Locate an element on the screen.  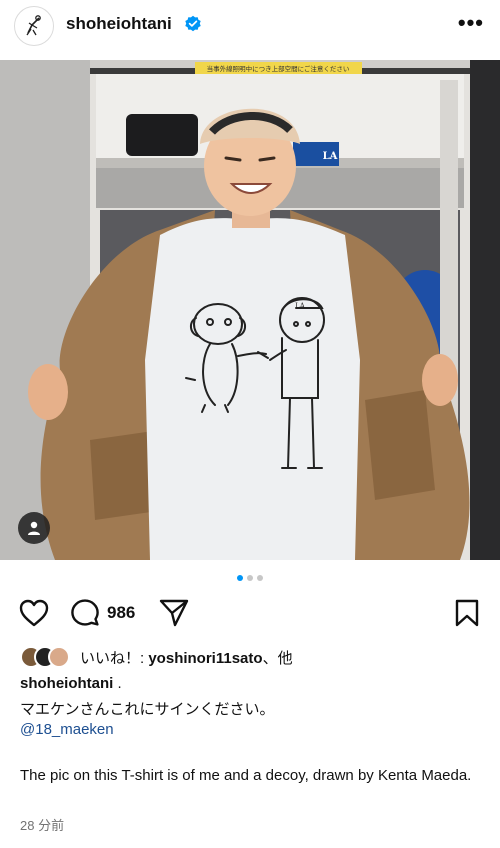
drawing-cap-logo: LA is located at coordinates (300, 306).